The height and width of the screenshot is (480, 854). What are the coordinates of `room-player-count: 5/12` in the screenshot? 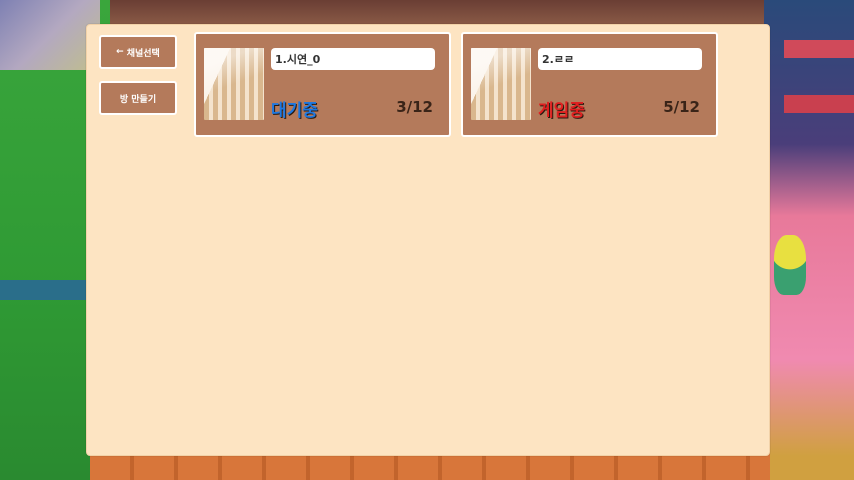 It's located at (681, 107).